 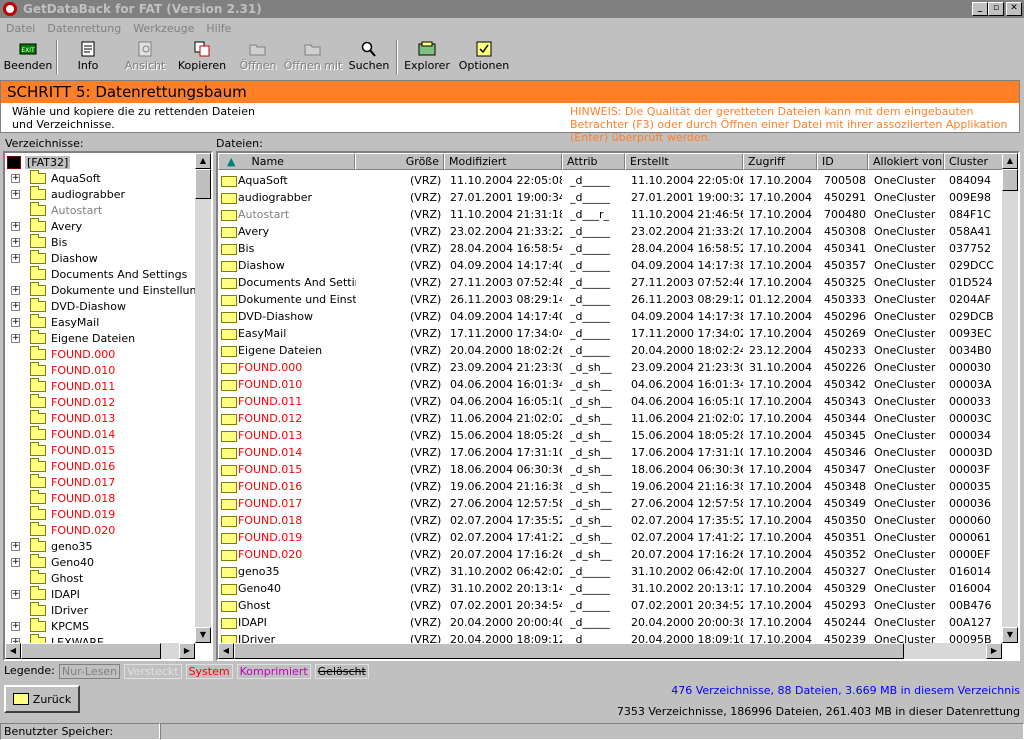 I want to click on close-button: ✕, so click(x=1014, y=9).